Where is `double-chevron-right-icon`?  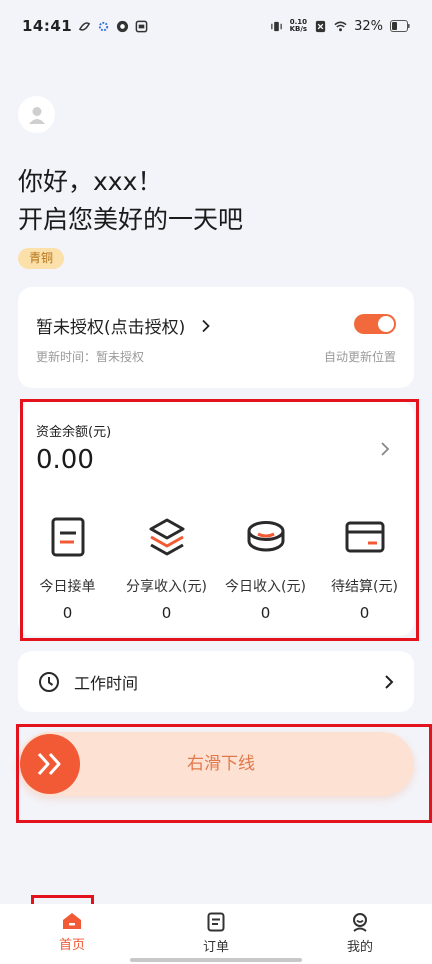 double-chevron-right-icon is located at coordinates (49, 764).